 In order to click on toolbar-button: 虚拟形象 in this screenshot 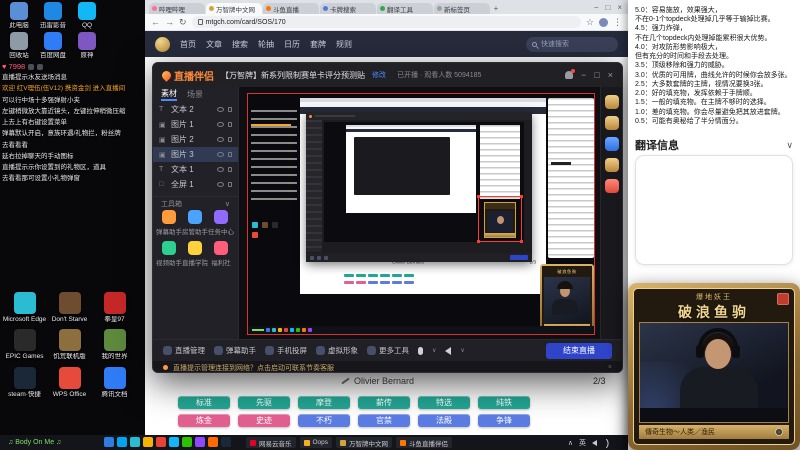, I will do `click(337, 350)`.